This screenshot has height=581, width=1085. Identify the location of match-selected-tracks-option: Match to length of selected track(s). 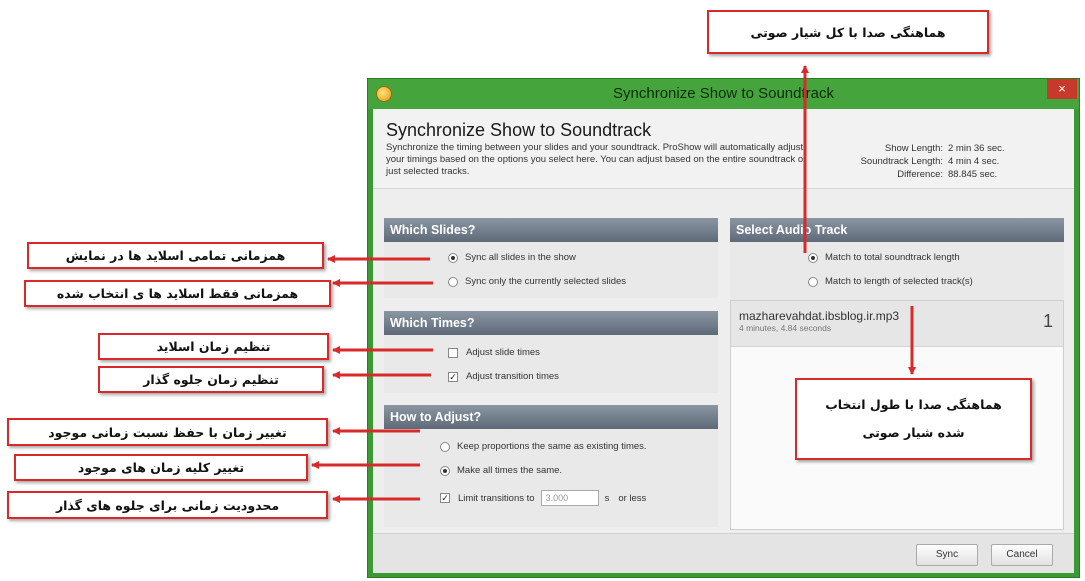
(890, 281).